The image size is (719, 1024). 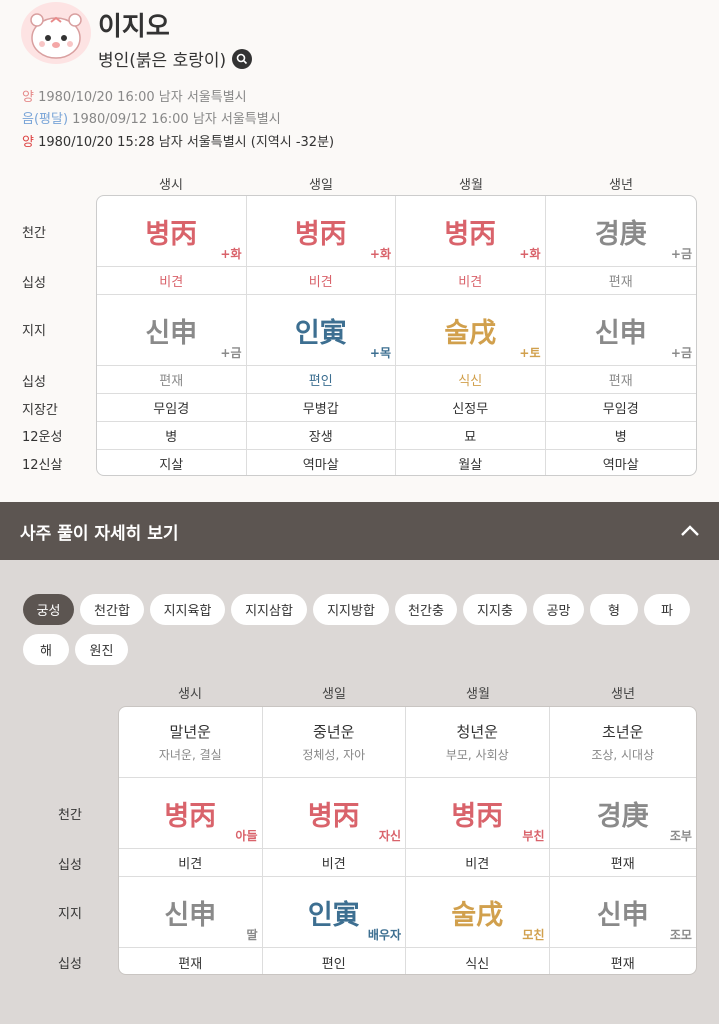 What do you see at coordinates (477, 915) in the screenshot?
I see `jiji-char: 술戌` at bounding box center [477, 915].